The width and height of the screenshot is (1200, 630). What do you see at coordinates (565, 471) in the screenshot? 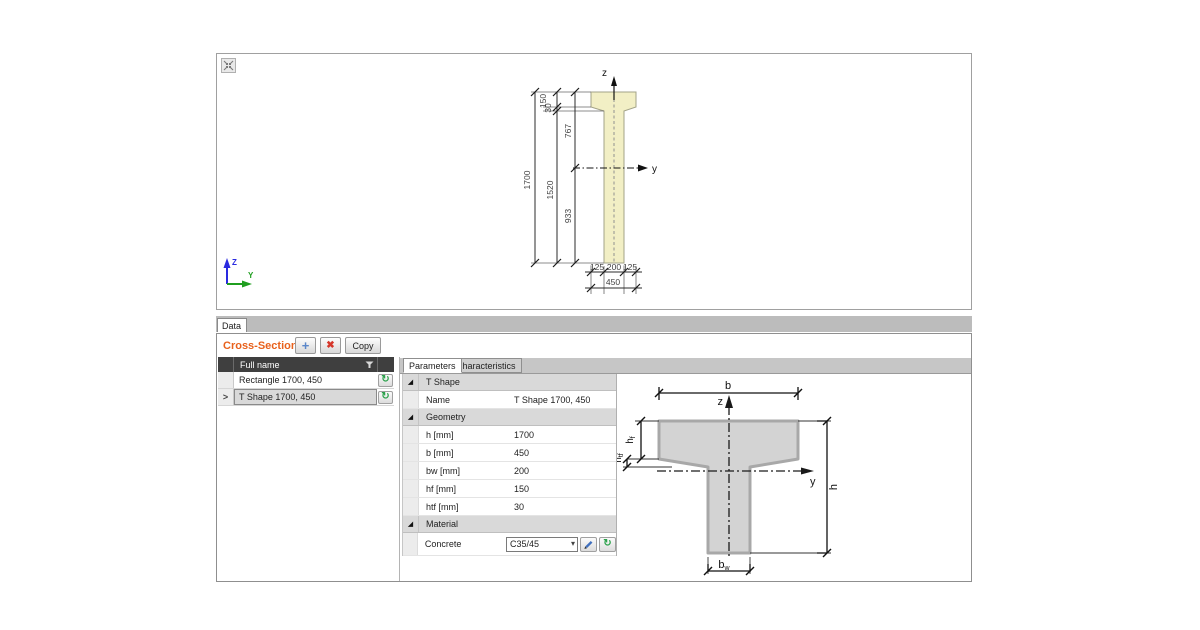
I see `property-value: 200` at bounding box center [565, 471].